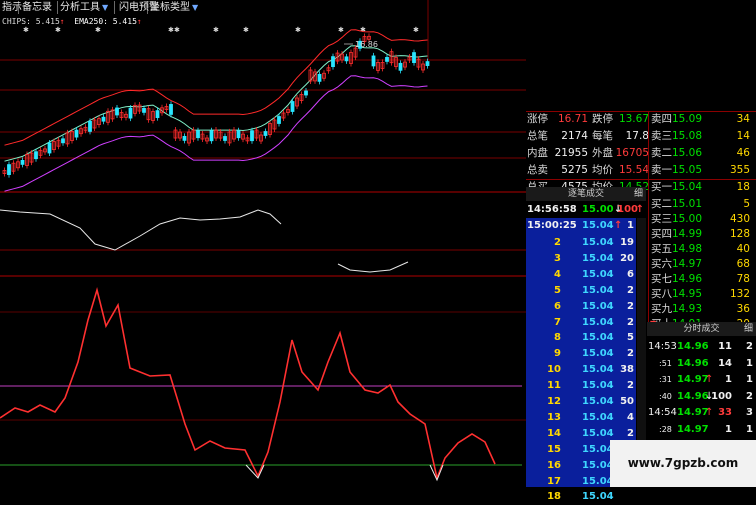  I want to click on bid-volume: 36, so click(743, 309).